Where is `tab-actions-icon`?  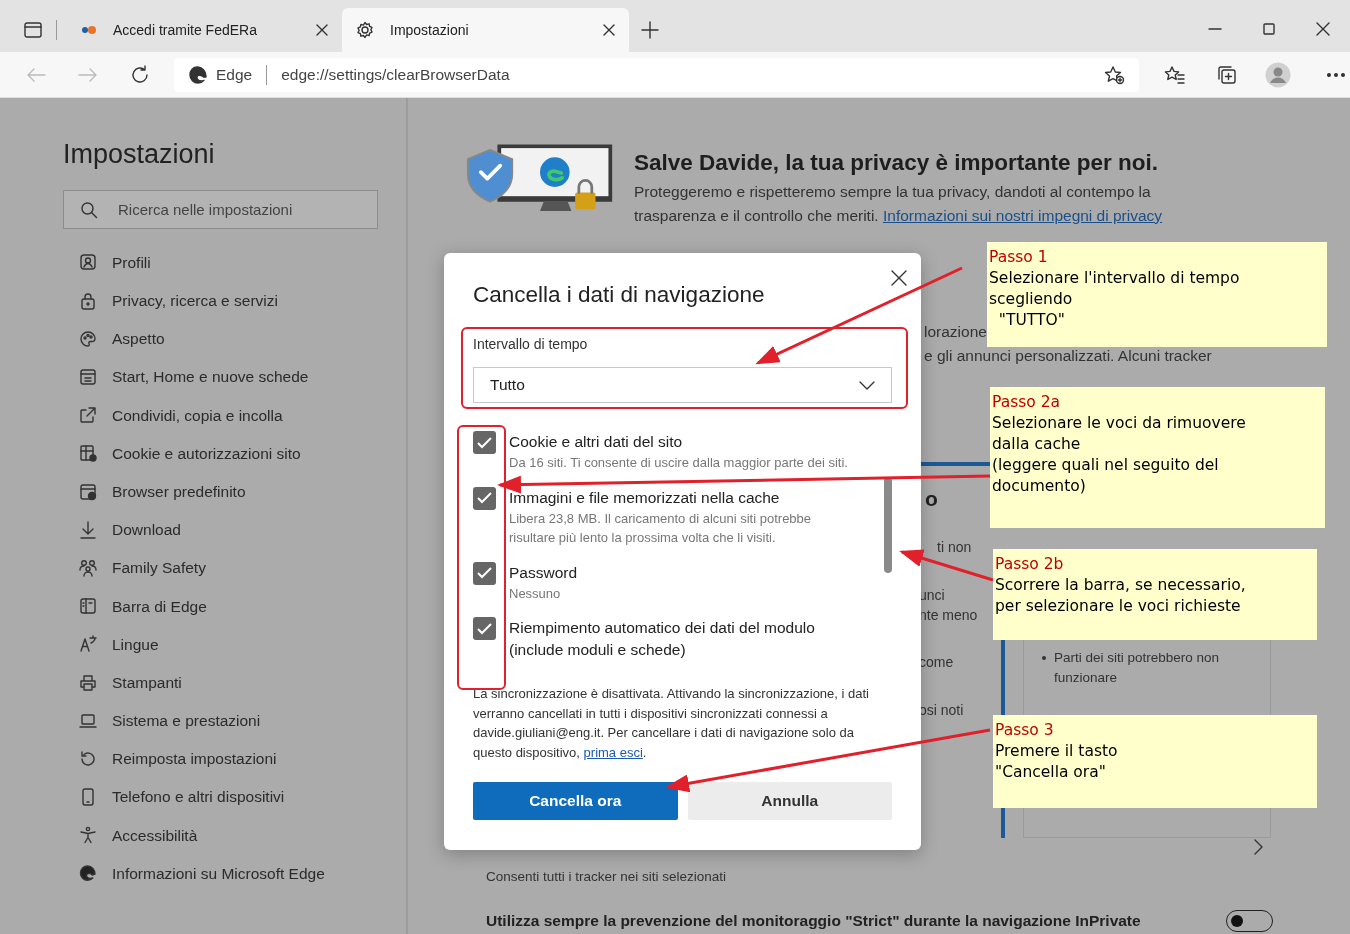 tab-actions-icon is located at coordinates (33, 30).